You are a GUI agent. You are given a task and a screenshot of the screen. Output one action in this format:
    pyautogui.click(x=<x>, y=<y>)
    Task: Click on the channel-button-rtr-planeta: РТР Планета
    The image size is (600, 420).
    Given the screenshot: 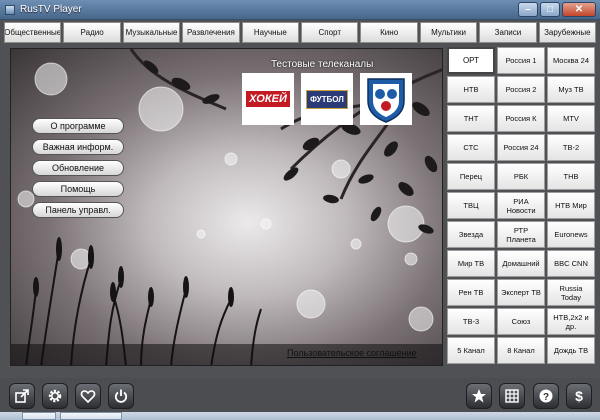 What is the action you would take?
    pyautogui.click(x=521, y=234)
    